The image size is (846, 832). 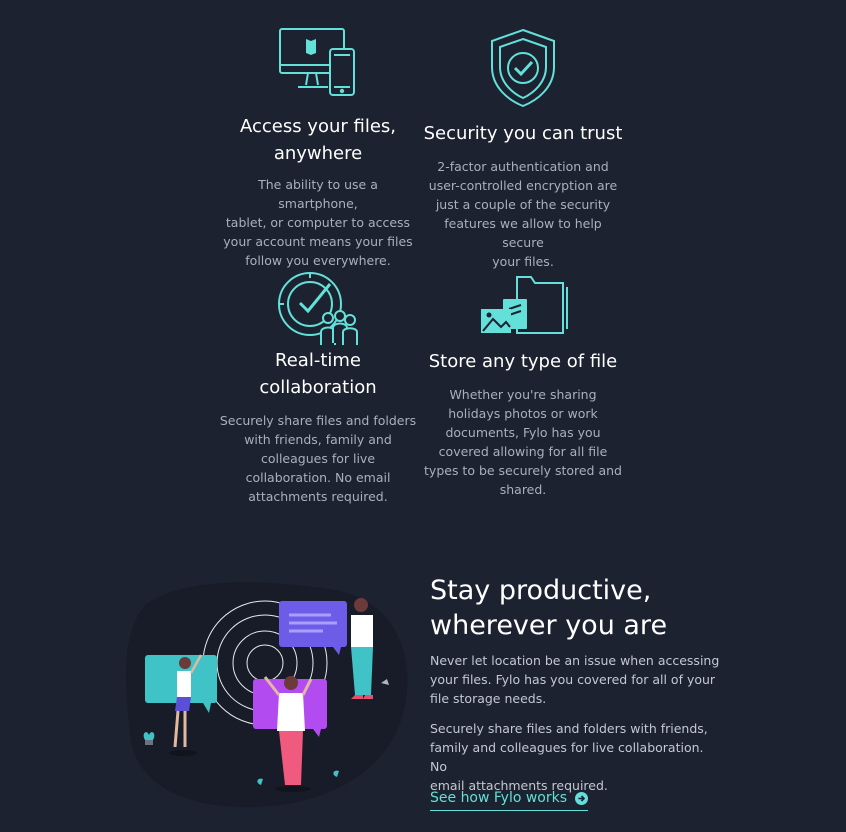 What do you see at coordinates (266, 695) in the screenshot?
I see `productivity-illustration` at bounding box center [266, 695].